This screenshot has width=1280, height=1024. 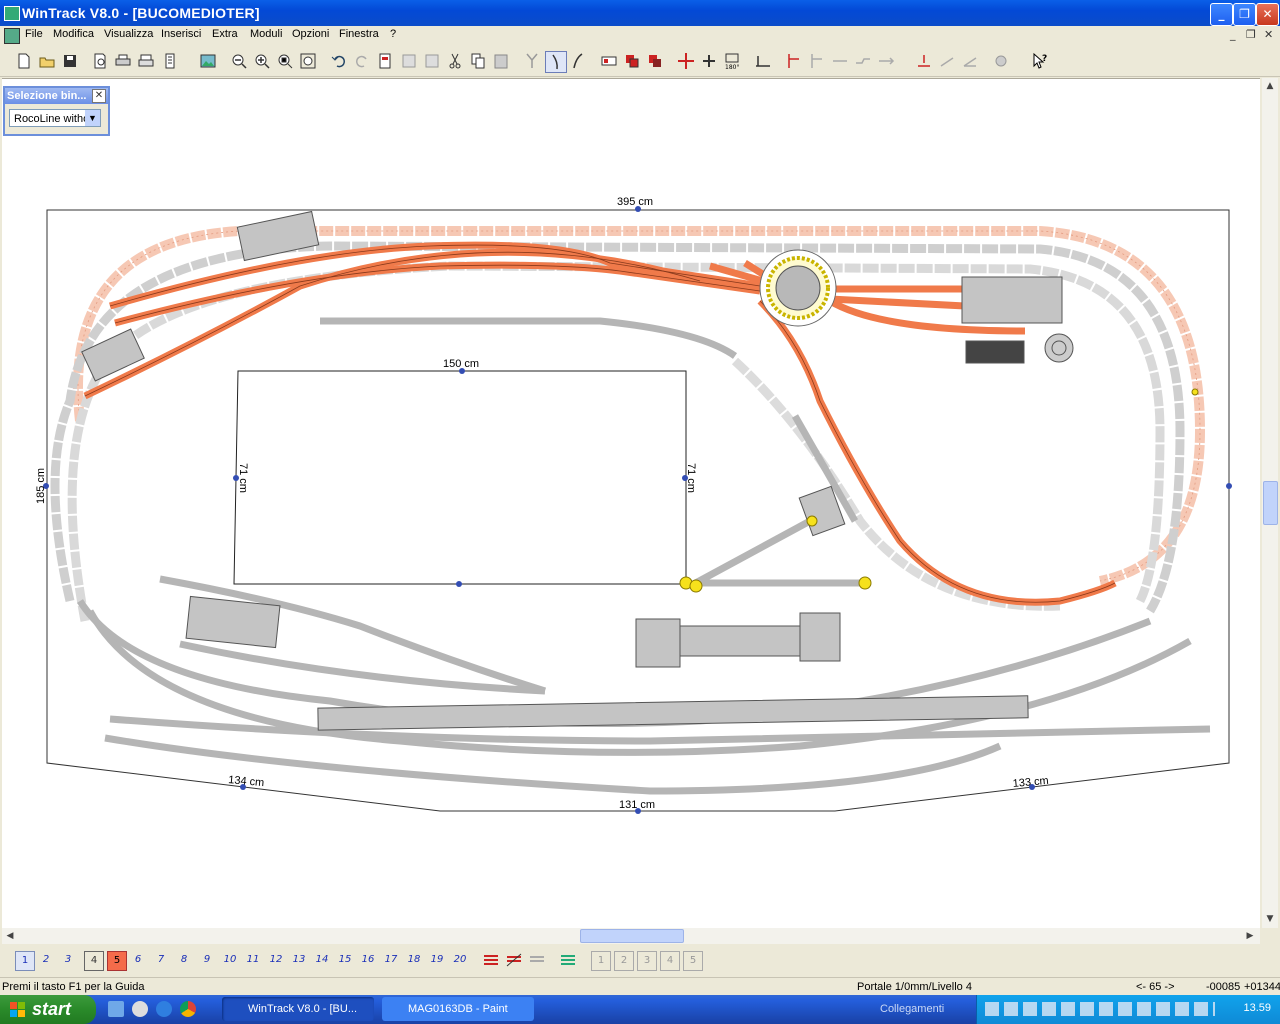 What do you see at coordinates (117, 961) in the screenshot?
I see `layer-button-5: 5` at bounding box center [117, 961].